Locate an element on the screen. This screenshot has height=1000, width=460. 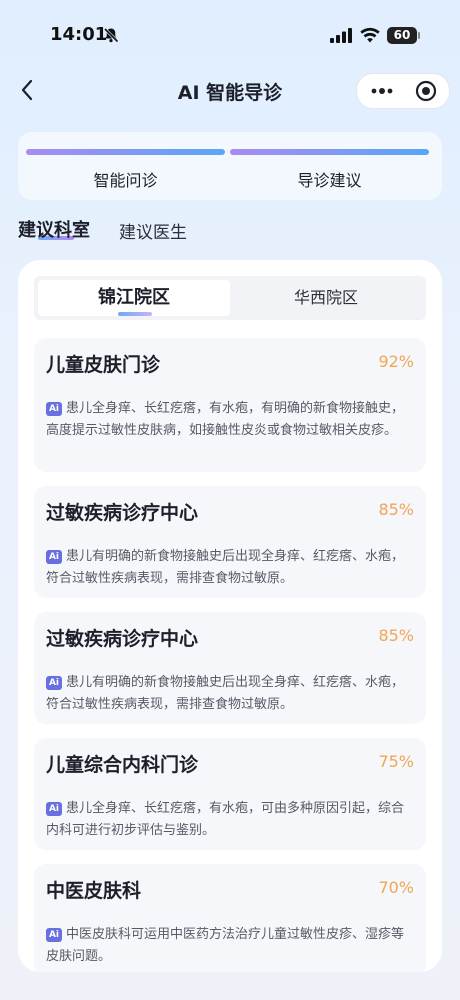
campus-switch: 锦江院区 华西院区 is located at coordinates (230, 298).